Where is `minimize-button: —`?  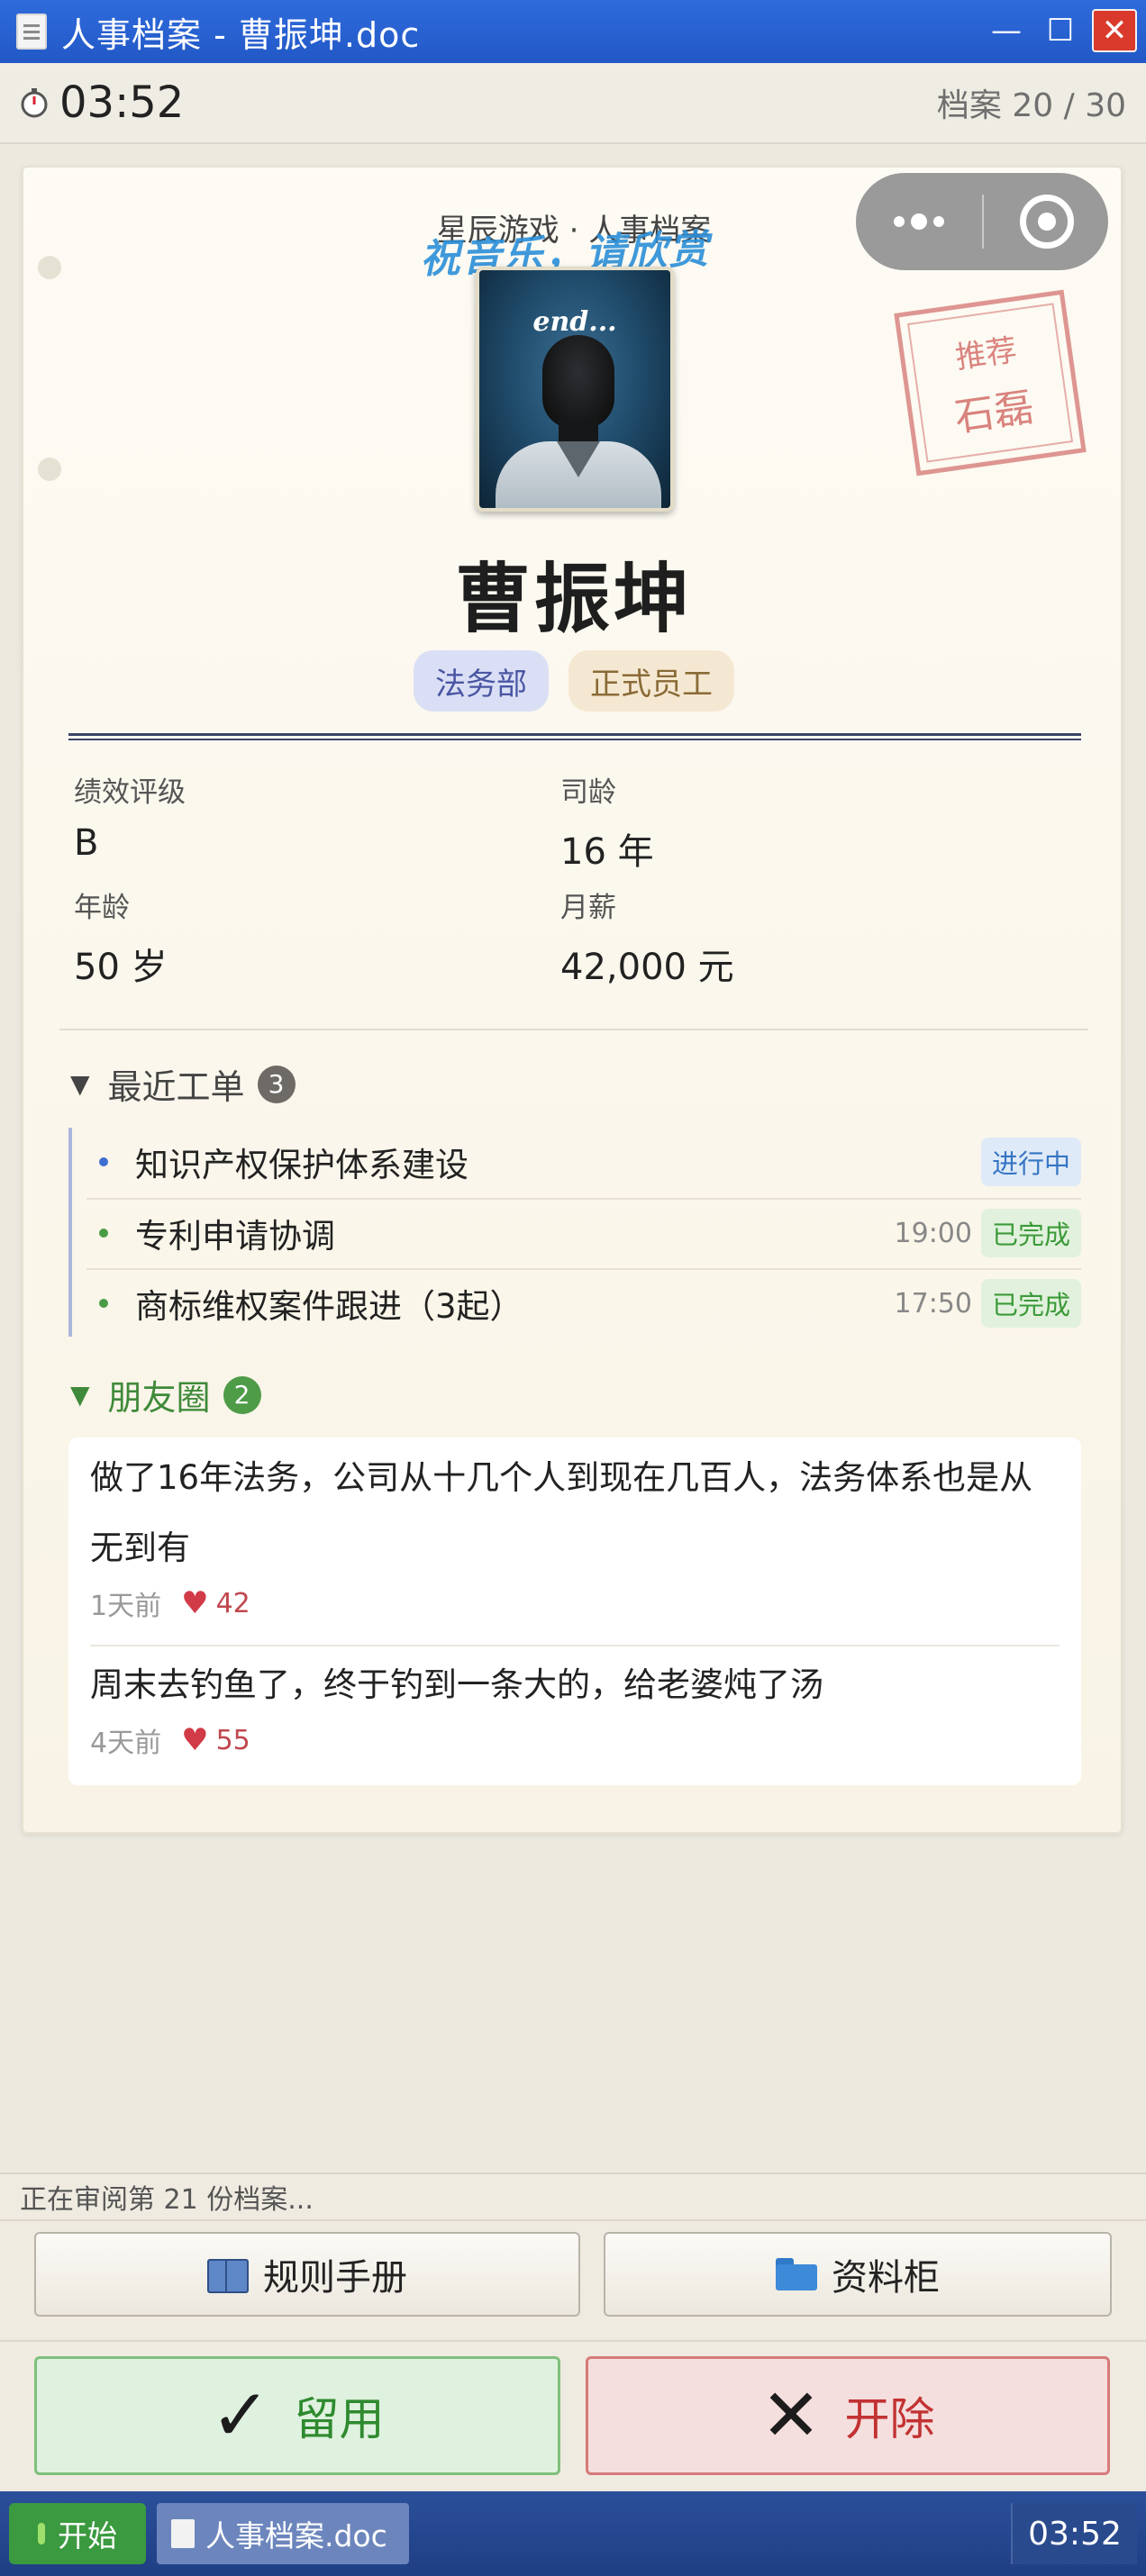
minimize-button: — is located at coordinates (1007, 31).